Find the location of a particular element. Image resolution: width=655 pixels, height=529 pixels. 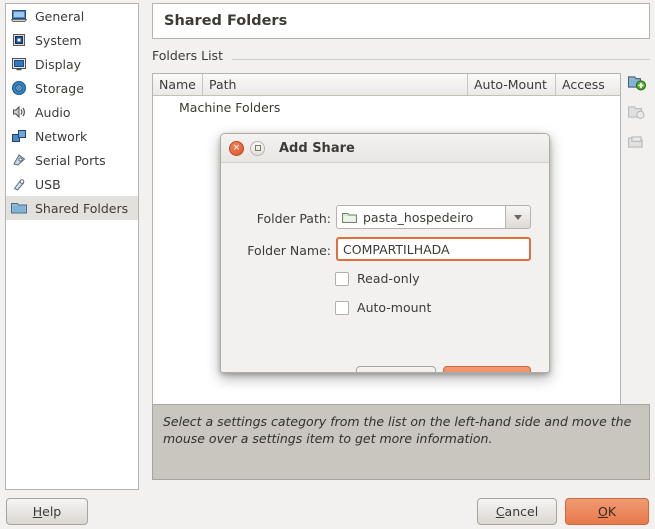

dialog-titlebar: × Add Share is located at coordinates (385, 148).